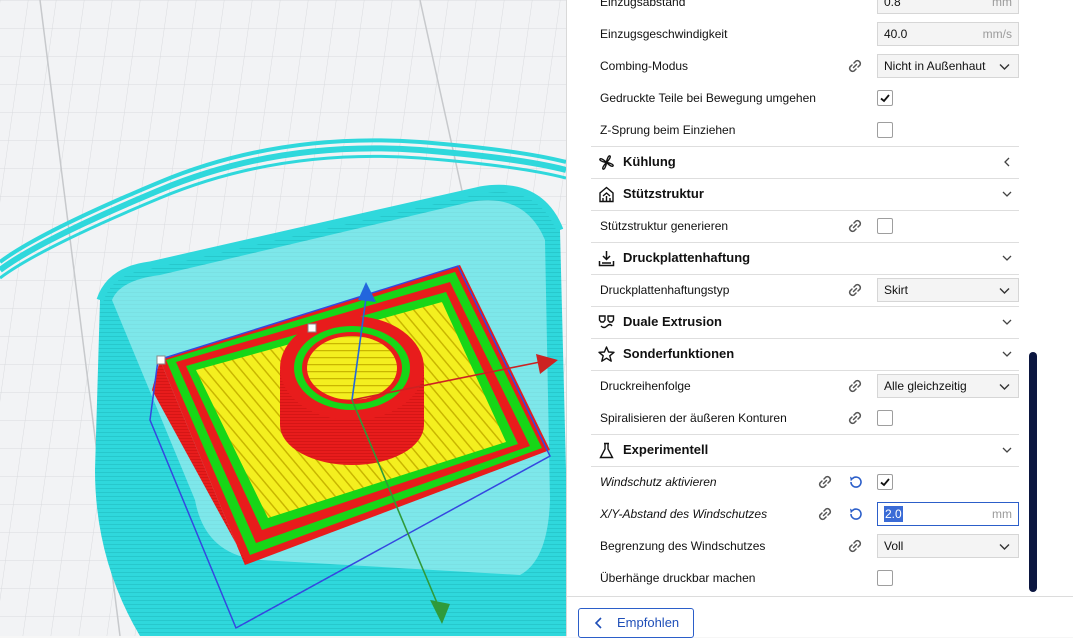 This screenshot has width=1073, height=638. What do you see at coordinates (805, 226) in the screenshot?
I see `setting-row-support-generate: Stützstruktur generieren` at bounding box center [805, 226].